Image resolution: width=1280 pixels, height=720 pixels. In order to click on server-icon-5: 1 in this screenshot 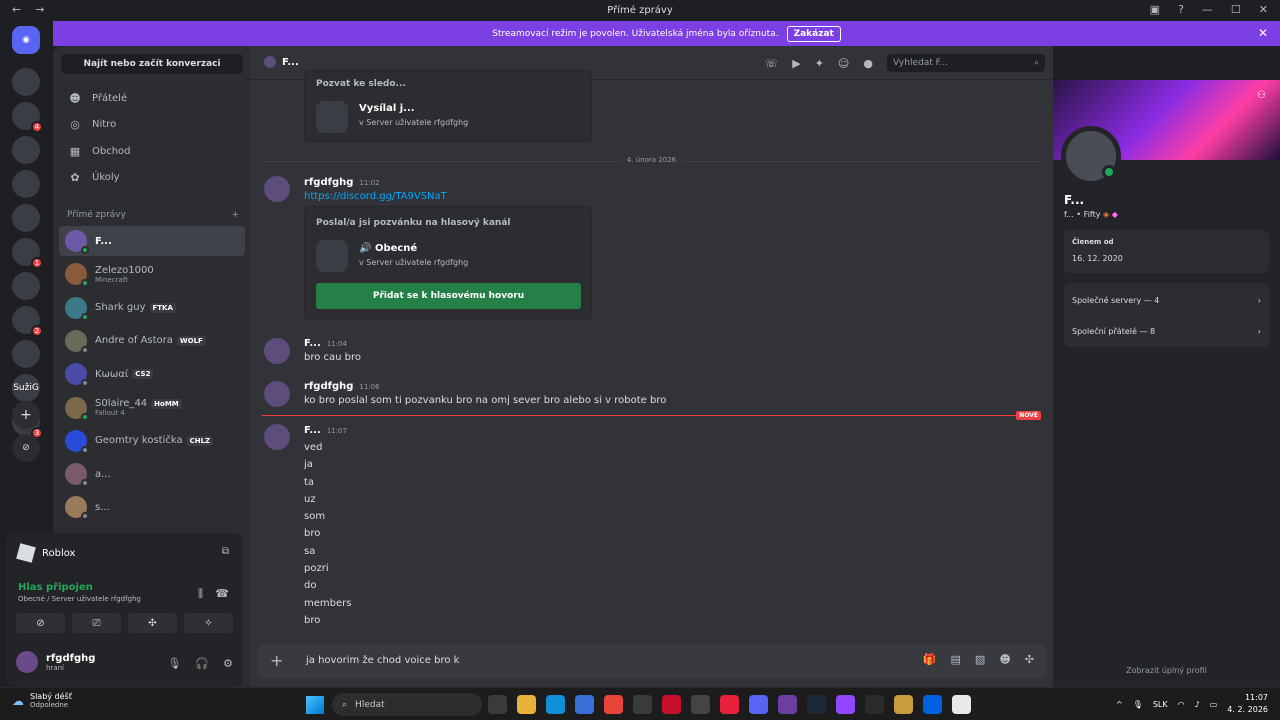, I will do `click(27, 253)`.